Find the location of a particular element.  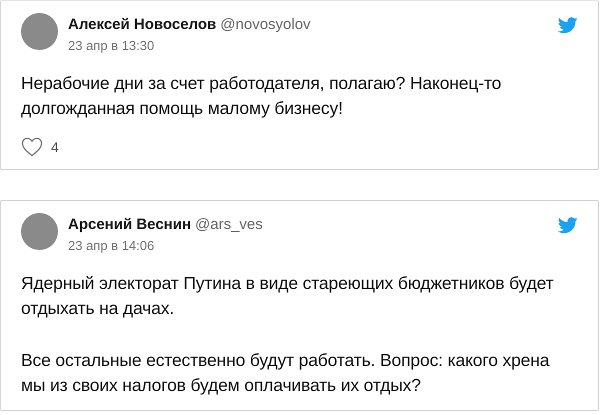

tweet-text: Нерабочие дни за счет работодателя, полагаю? Наконец-то долгожданная помощь малому бизнесу! is located at coordinates (261, 96).